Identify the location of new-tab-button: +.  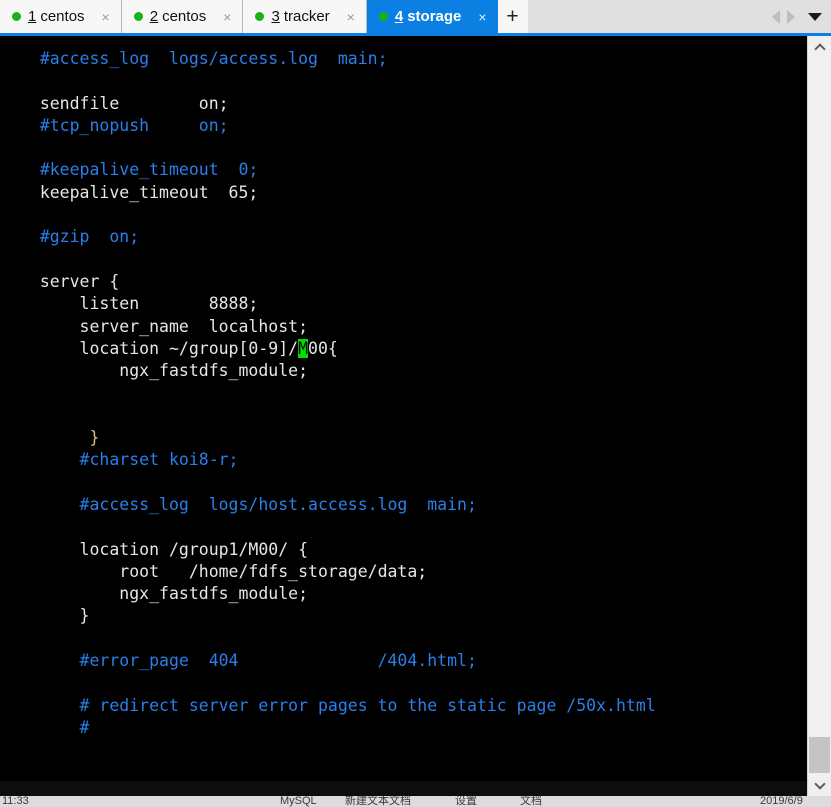
(512, 16).